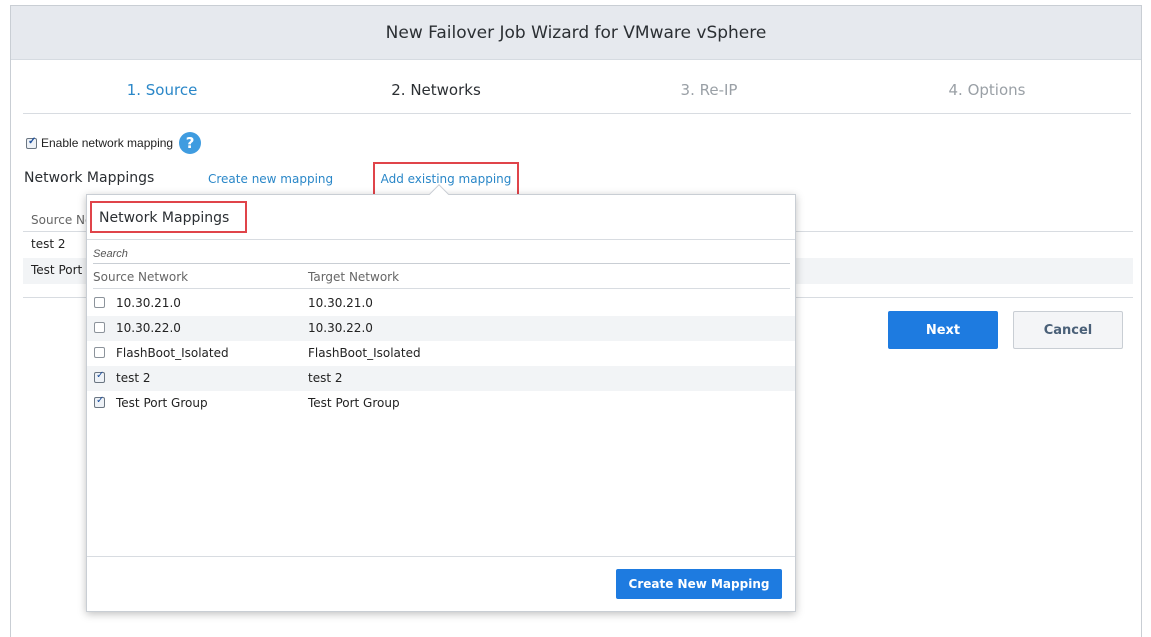 This screenshot has width=1151, height=637. Describe the element at coordinates (1068, 330) in the screenshot. I see `cancel-button: Cancel` at that location.